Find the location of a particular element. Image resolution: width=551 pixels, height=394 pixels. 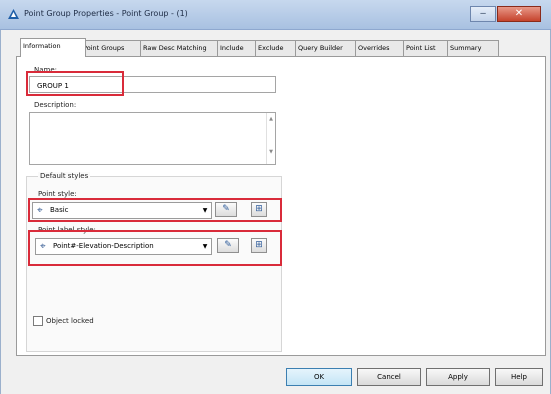

close-icon: ✕ is located at coordinates (519, 13).